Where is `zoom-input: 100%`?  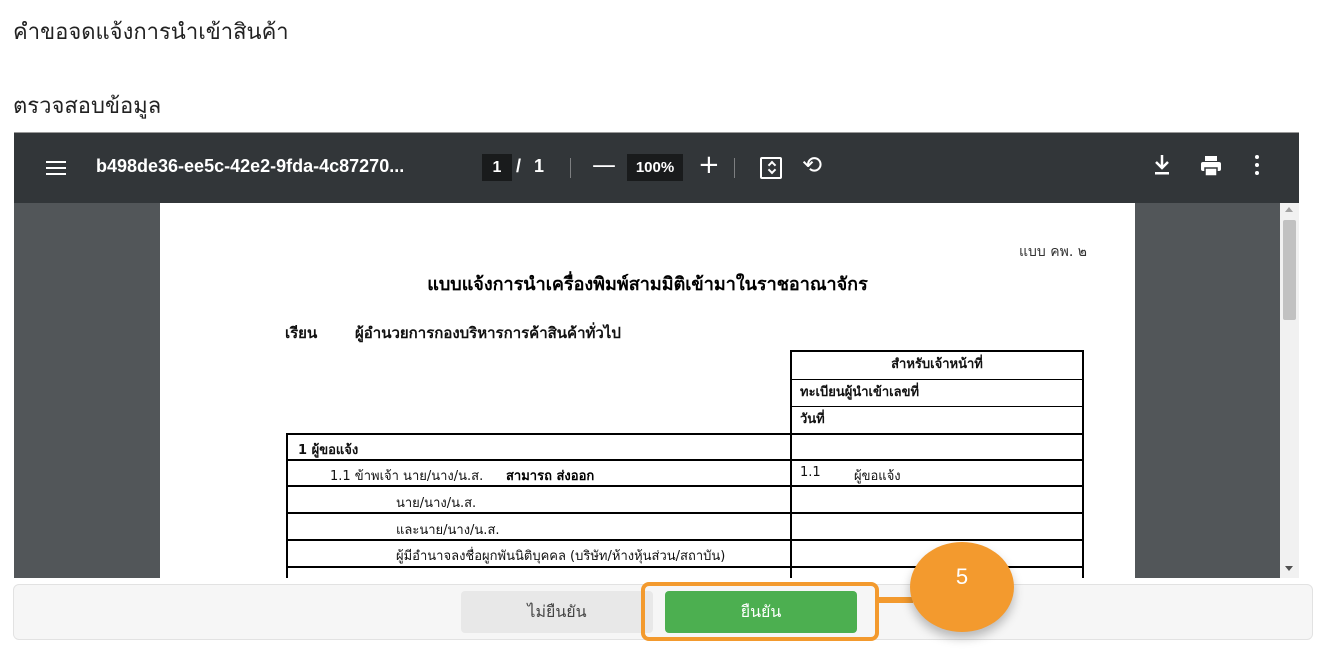
zoom-input: 100% is located at coordinates (655, 167).